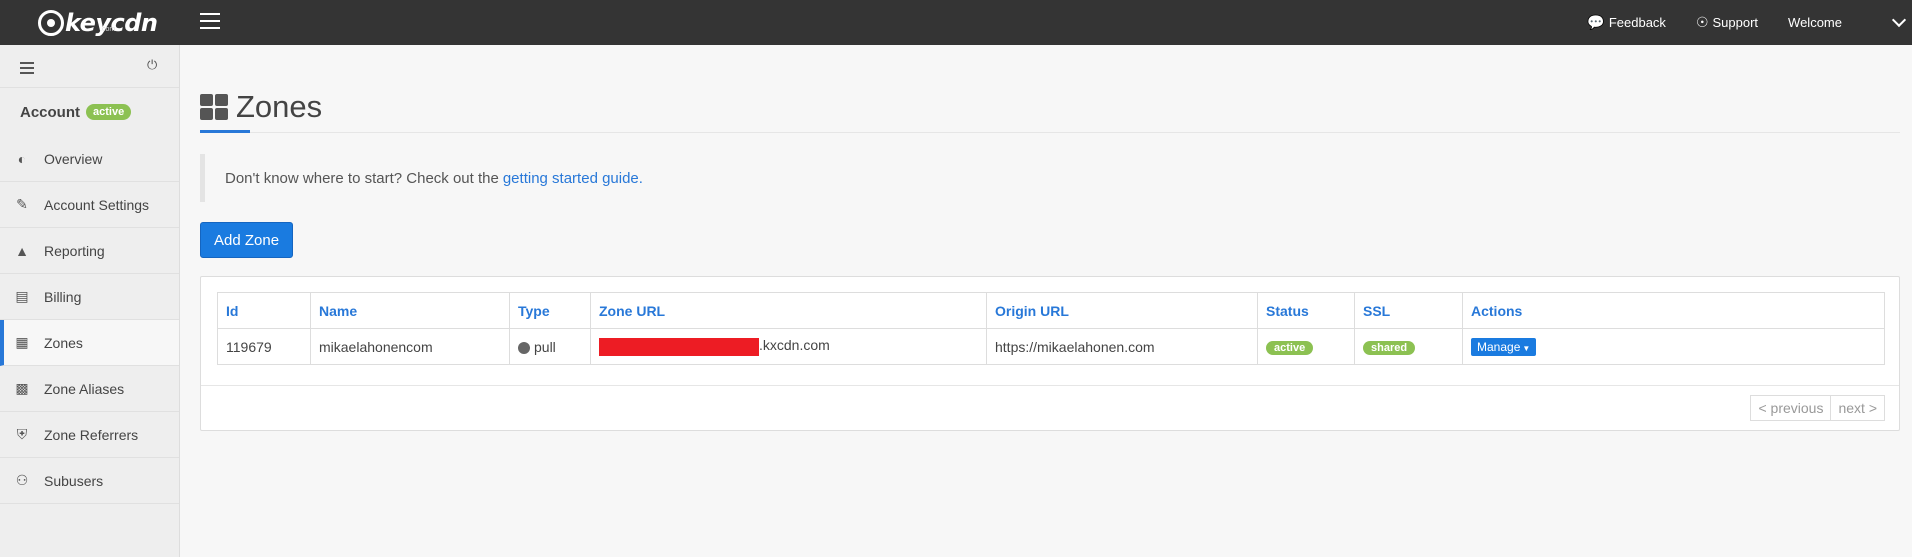 The image size is (1912, 557). I want to click on sidebar-item-label: Billing, so click(63, 296).